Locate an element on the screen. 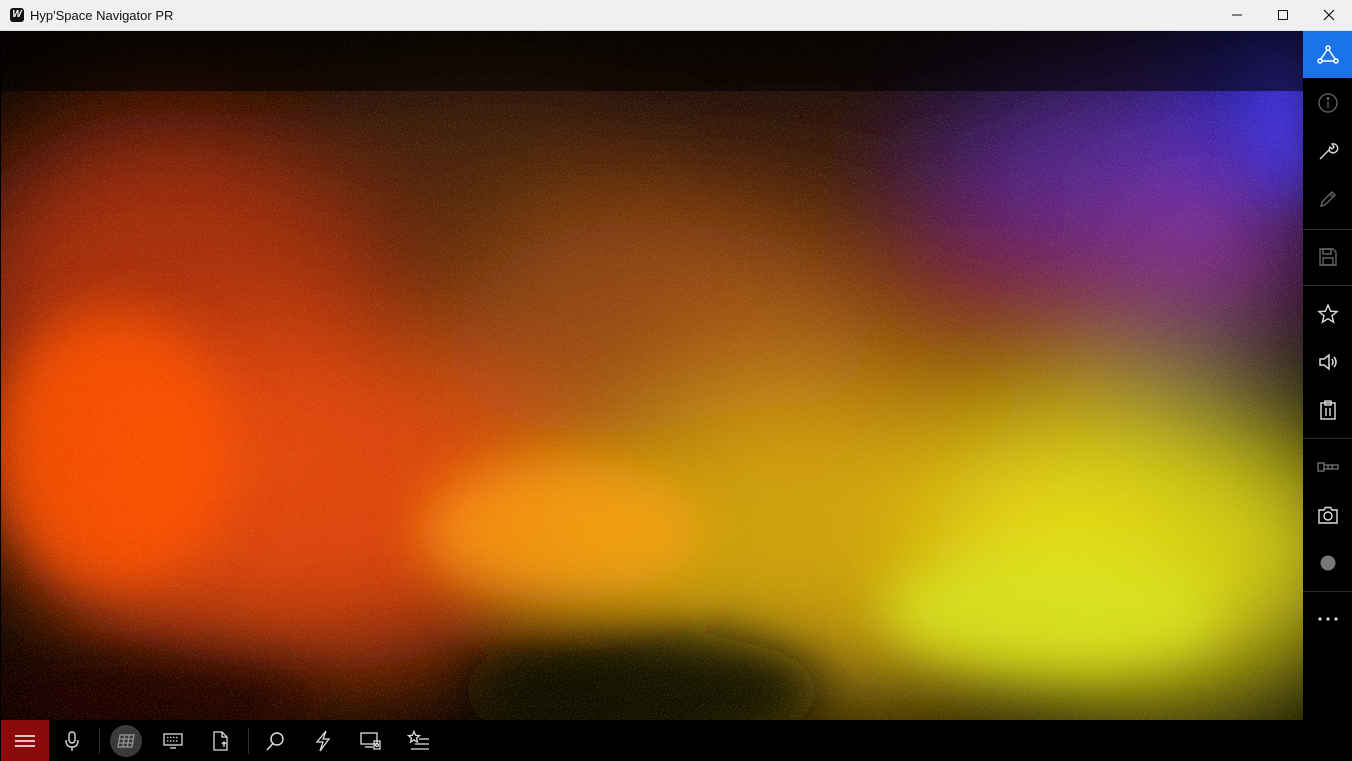 The height and width of the screenshot is (761, 1352). more-icon is located at coordinates (1327, 618).